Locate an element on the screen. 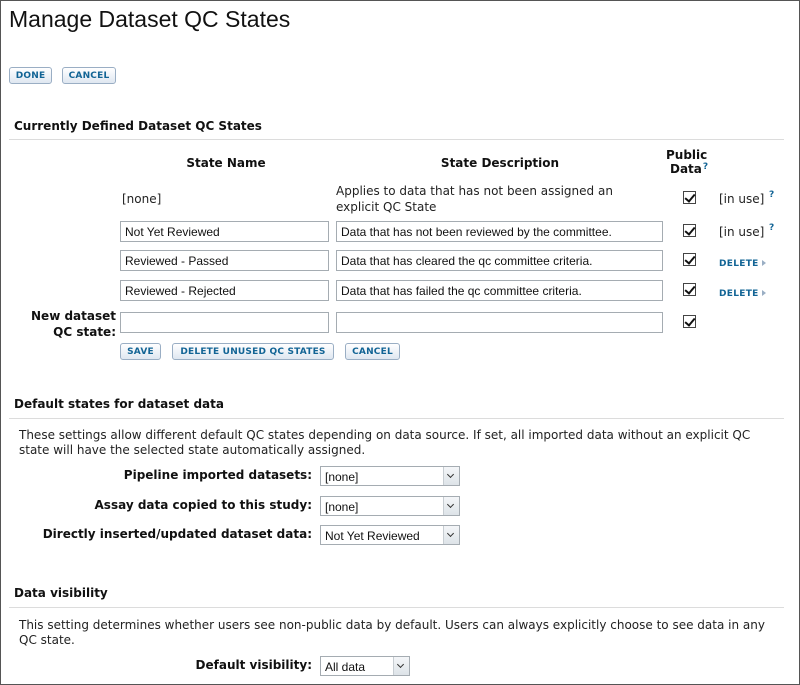 The width and height of the screenshot is (800, 685). default-visibility-select: All data is located at coordinates (365, 666).